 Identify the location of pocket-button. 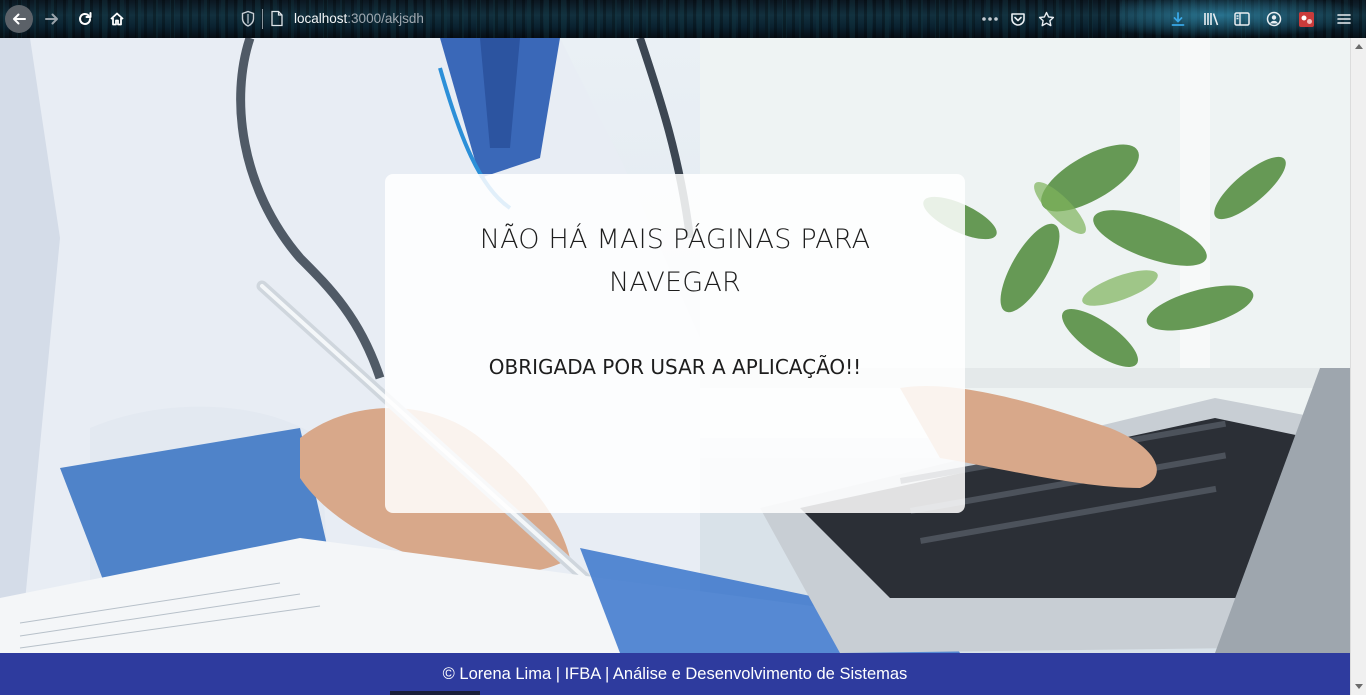
(1018, 19).